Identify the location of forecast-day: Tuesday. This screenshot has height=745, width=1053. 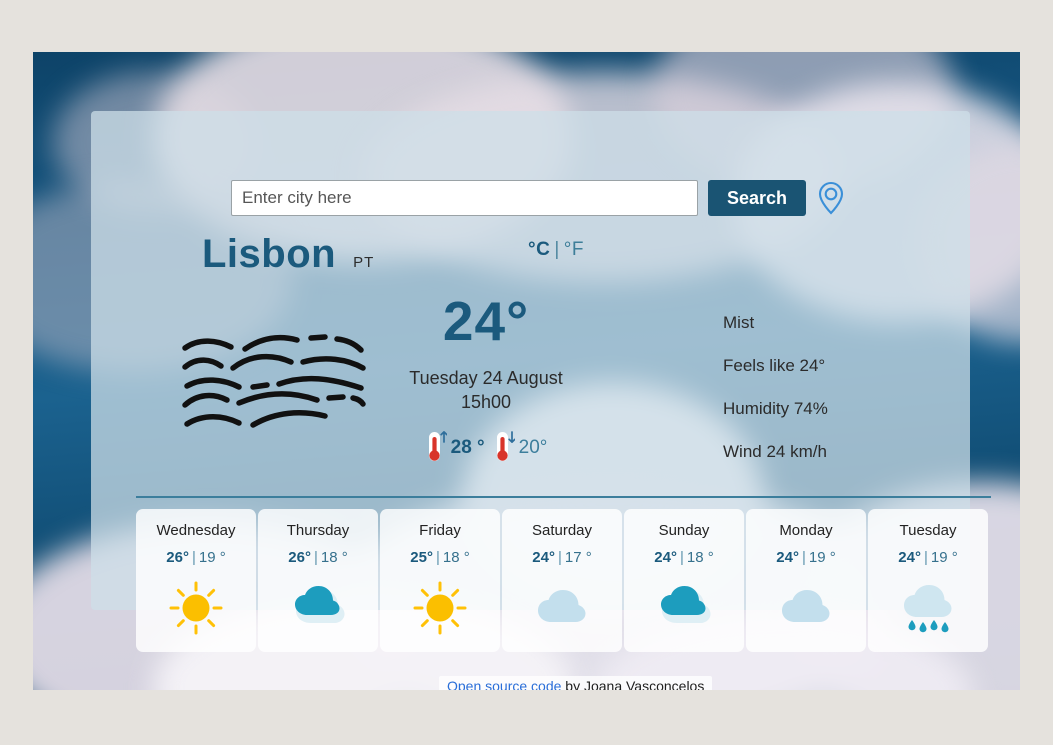
(928, 530).